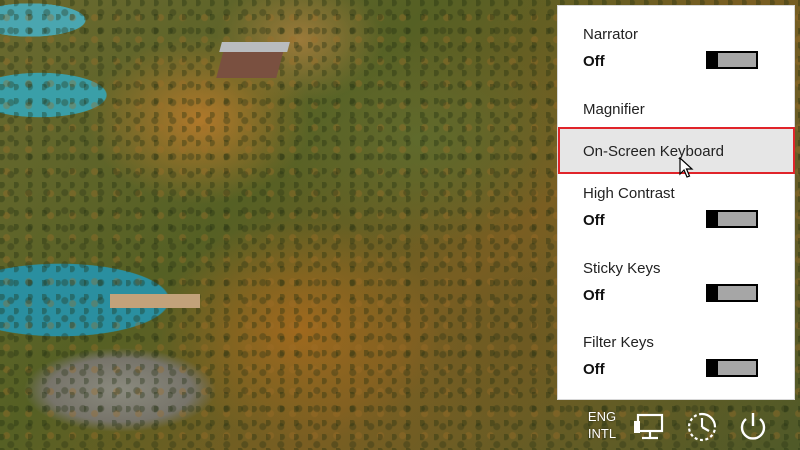 The image size is (800, 450). Describe the element at coordinates (594, 369) in the screenshot. I see `filter-keys-state: Off` at that location.